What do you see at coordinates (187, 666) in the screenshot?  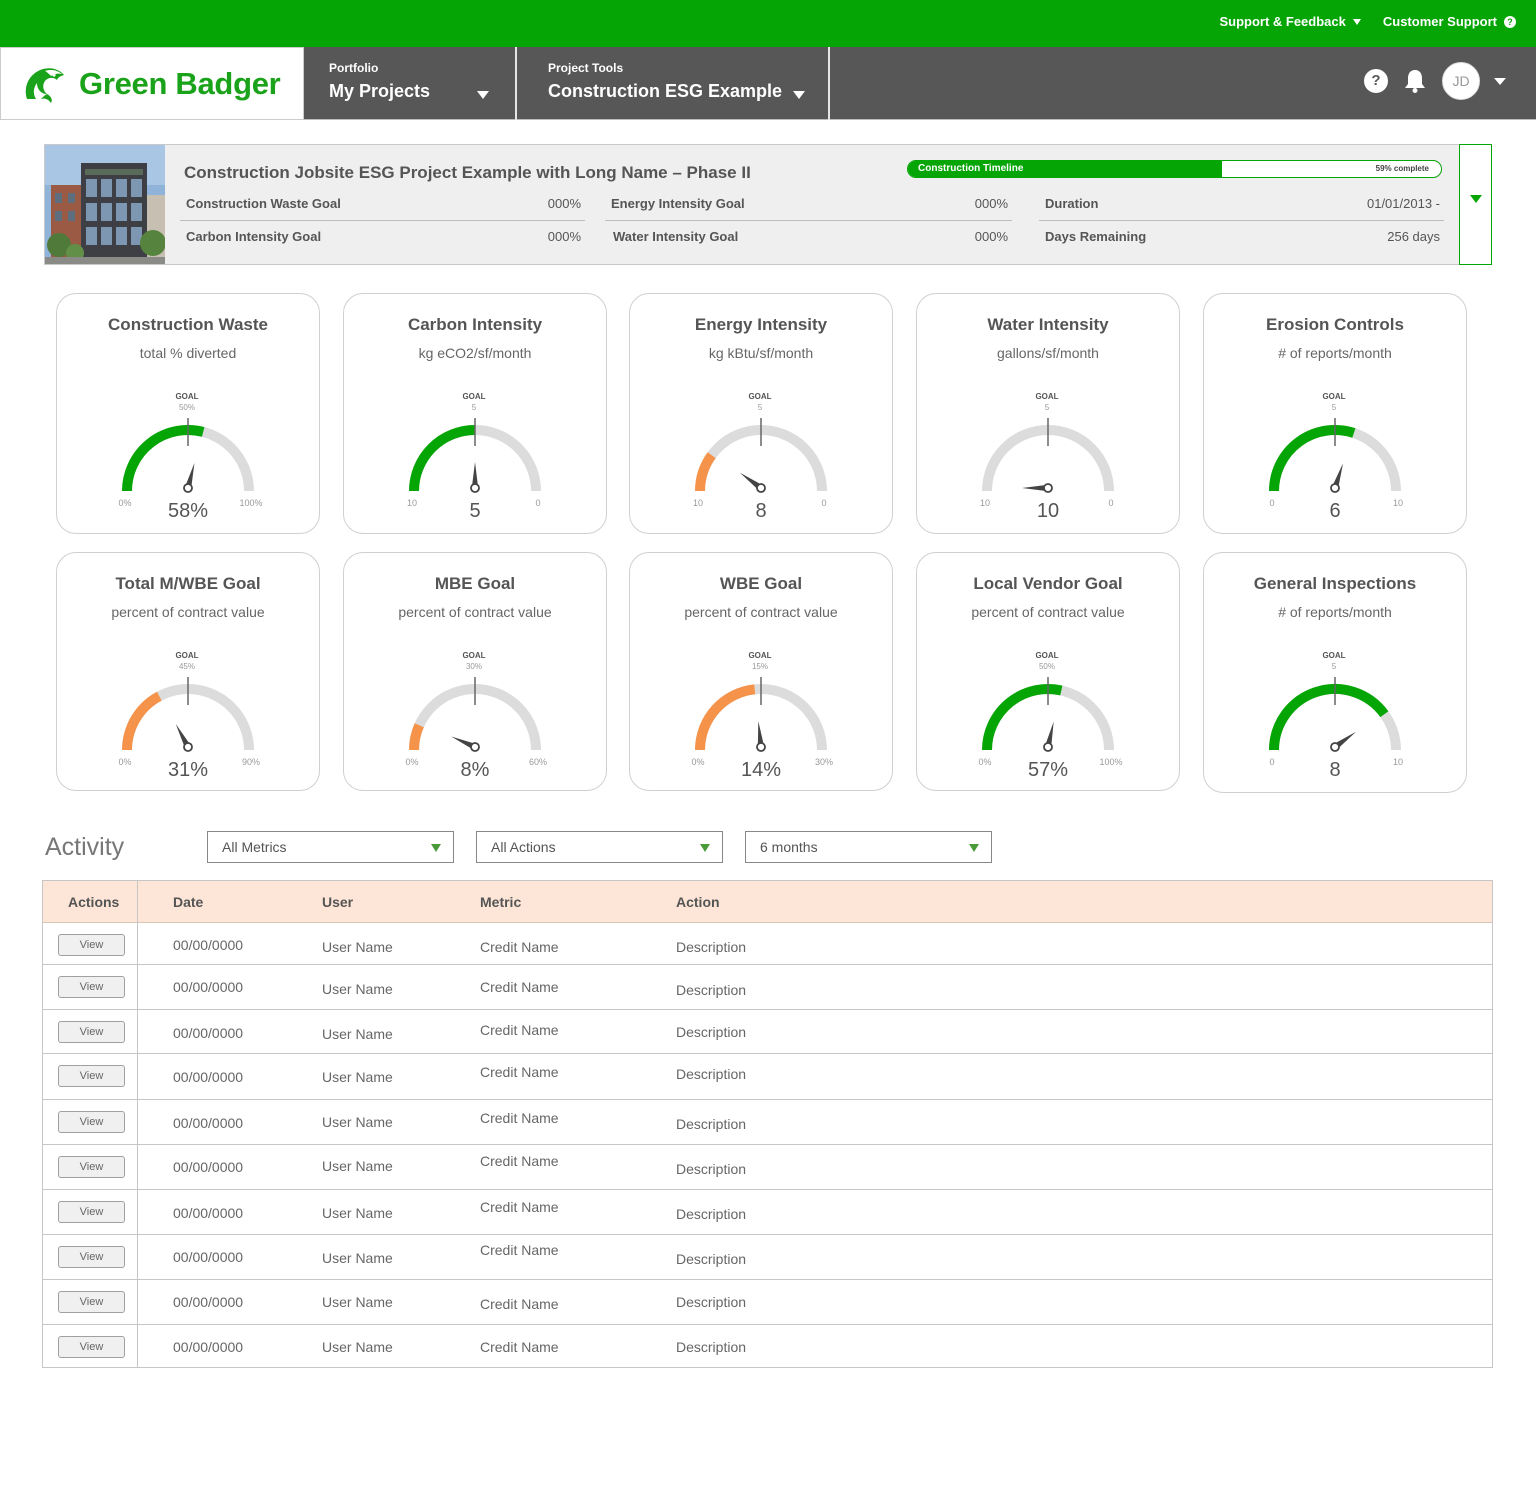 I see `goal-value: 45%` at bounding box center [187, 666].